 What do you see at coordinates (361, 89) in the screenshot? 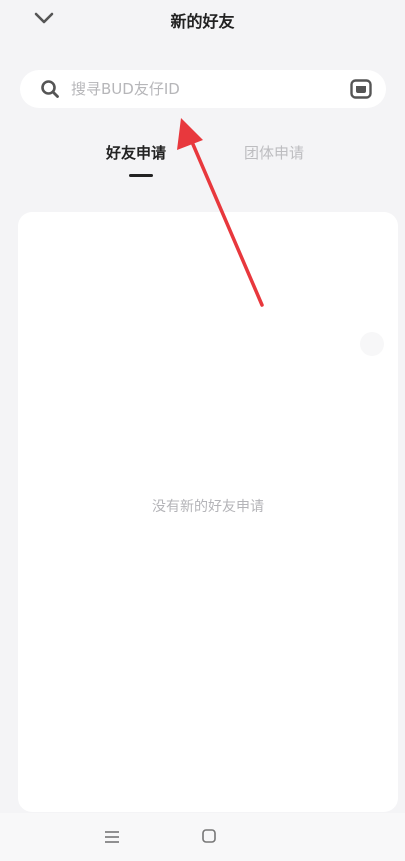
I see `scan-icon` at bounding box center [361, 89].